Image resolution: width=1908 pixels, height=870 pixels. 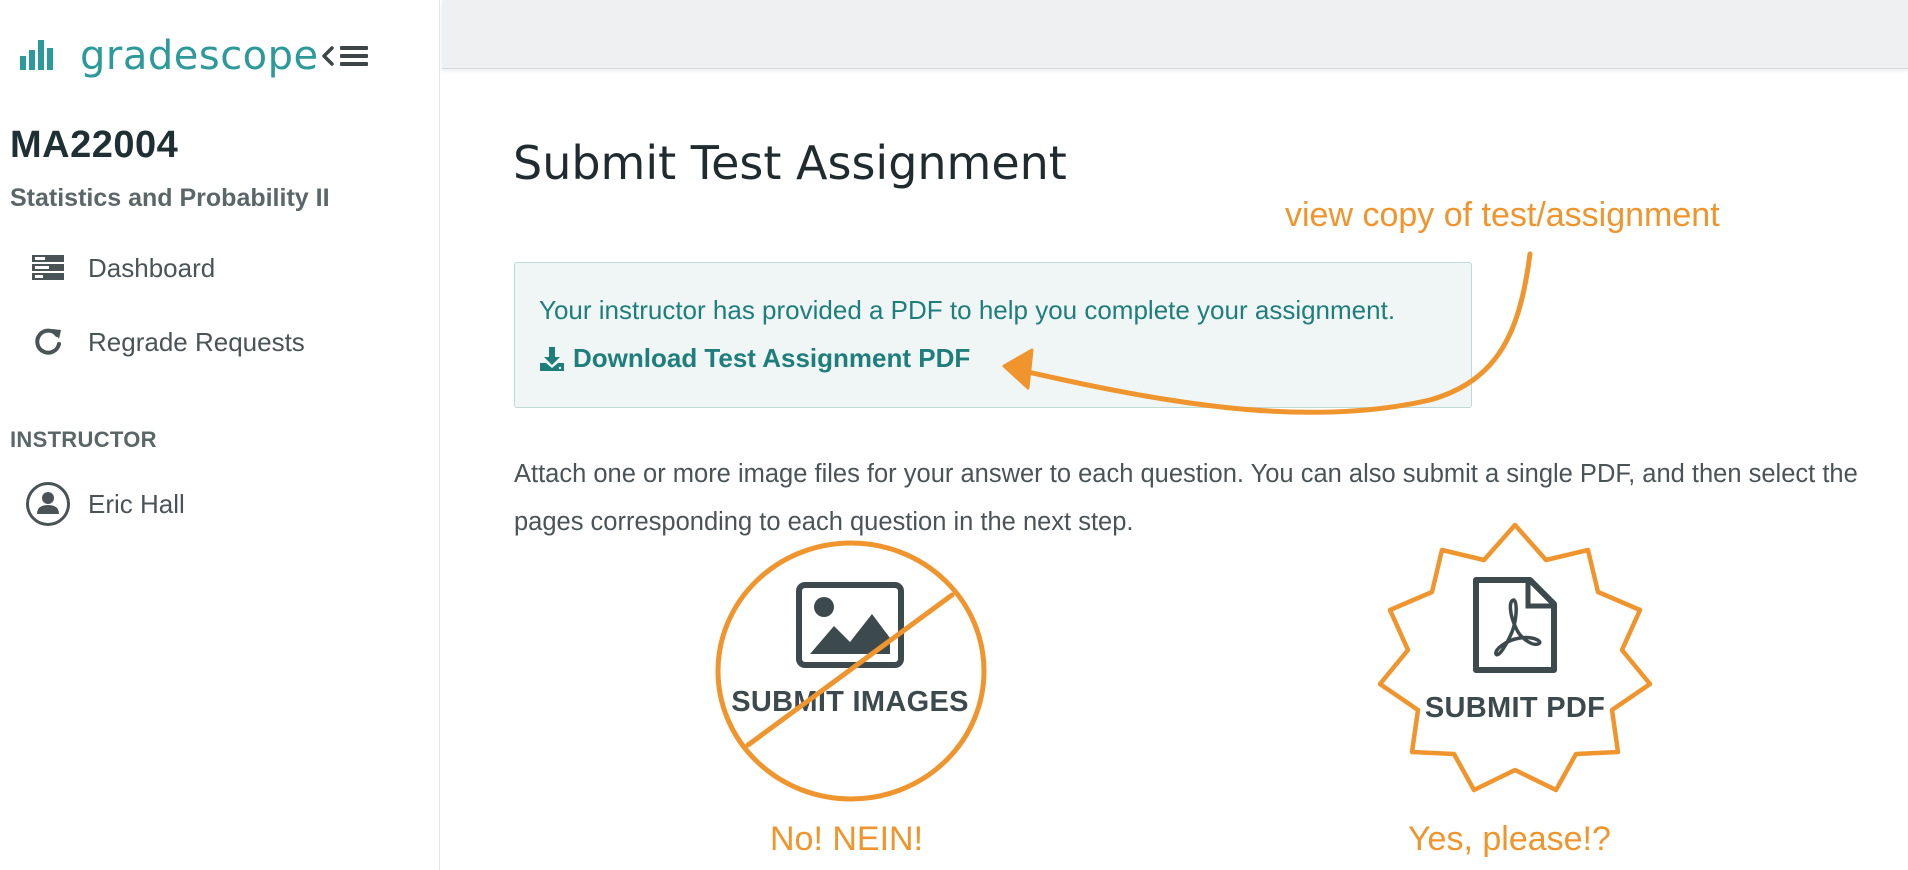 What do you see at coordinates (1515, 708) in the screenshot?
I see `submit-pdf-label: SUBMIT PDF` at bounding box center [1515, 708].